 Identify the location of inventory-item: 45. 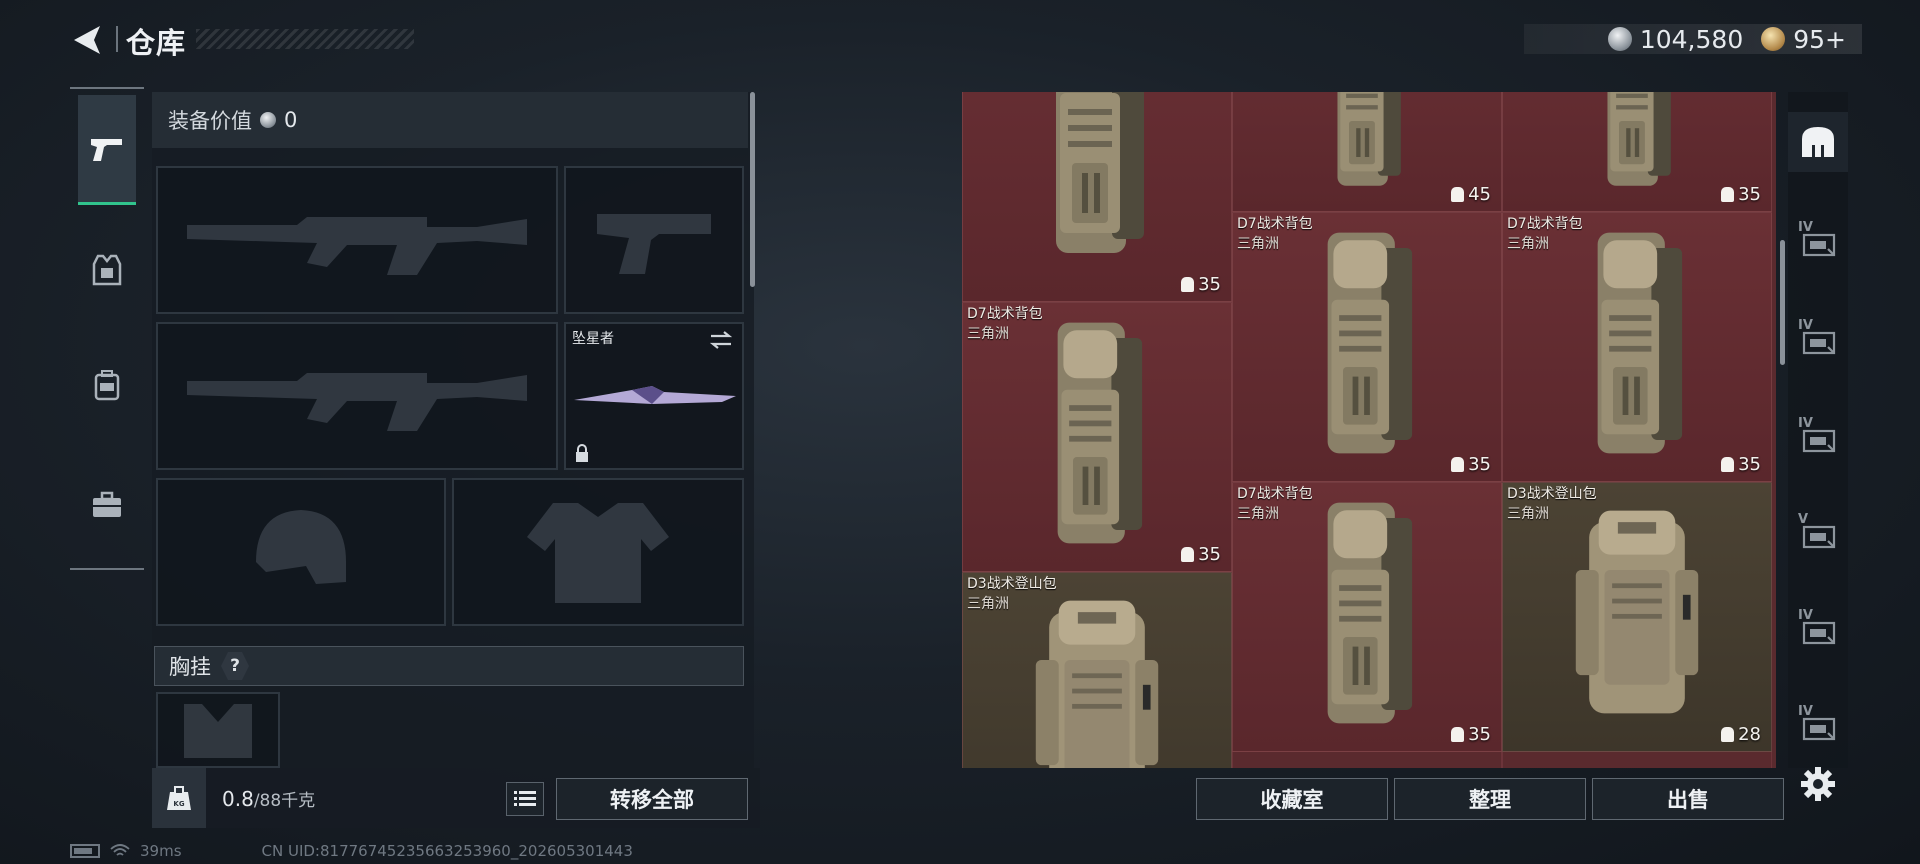
(1367, 152).